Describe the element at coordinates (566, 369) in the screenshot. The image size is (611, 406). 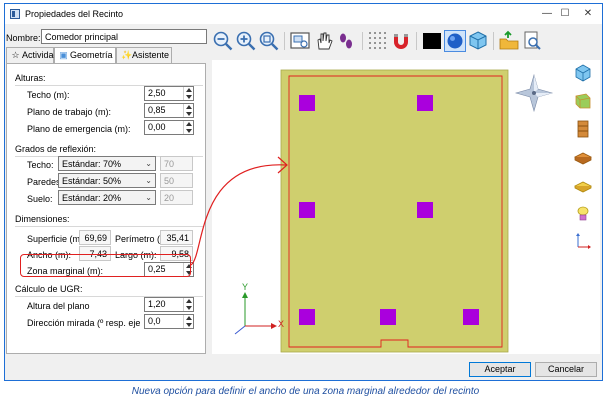
I see `cancel-button: Cancelar` at that location.